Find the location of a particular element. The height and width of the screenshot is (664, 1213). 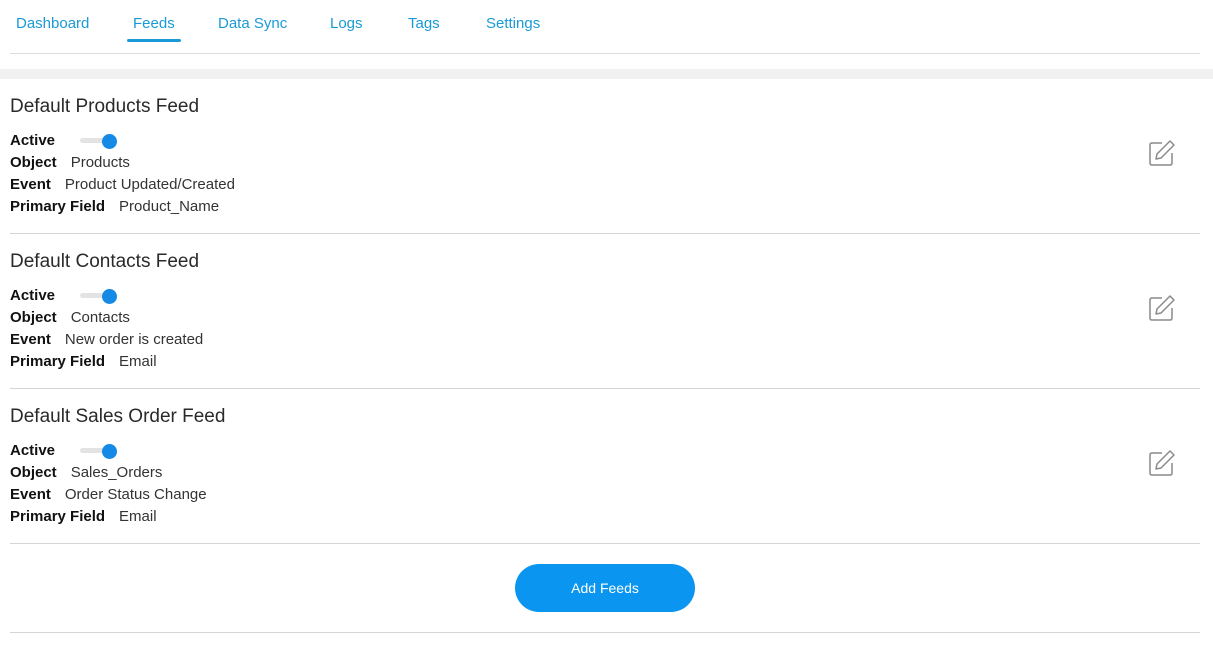

tab-data-sync: Data Sync is located at coordinates (252, 29).